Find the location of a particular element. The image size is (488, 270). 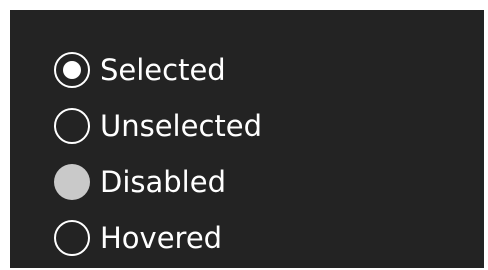

radio-label-selected: Selected is located at coordinates (163, 70).